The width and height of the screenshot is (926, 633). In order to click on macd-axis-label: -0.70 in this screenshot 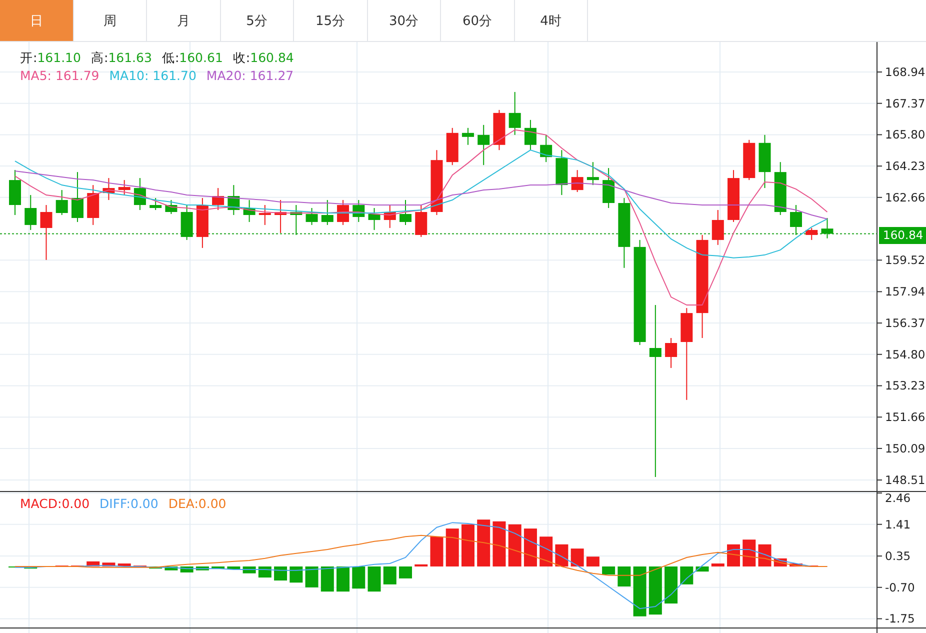, I will do `click(900, 587)`.